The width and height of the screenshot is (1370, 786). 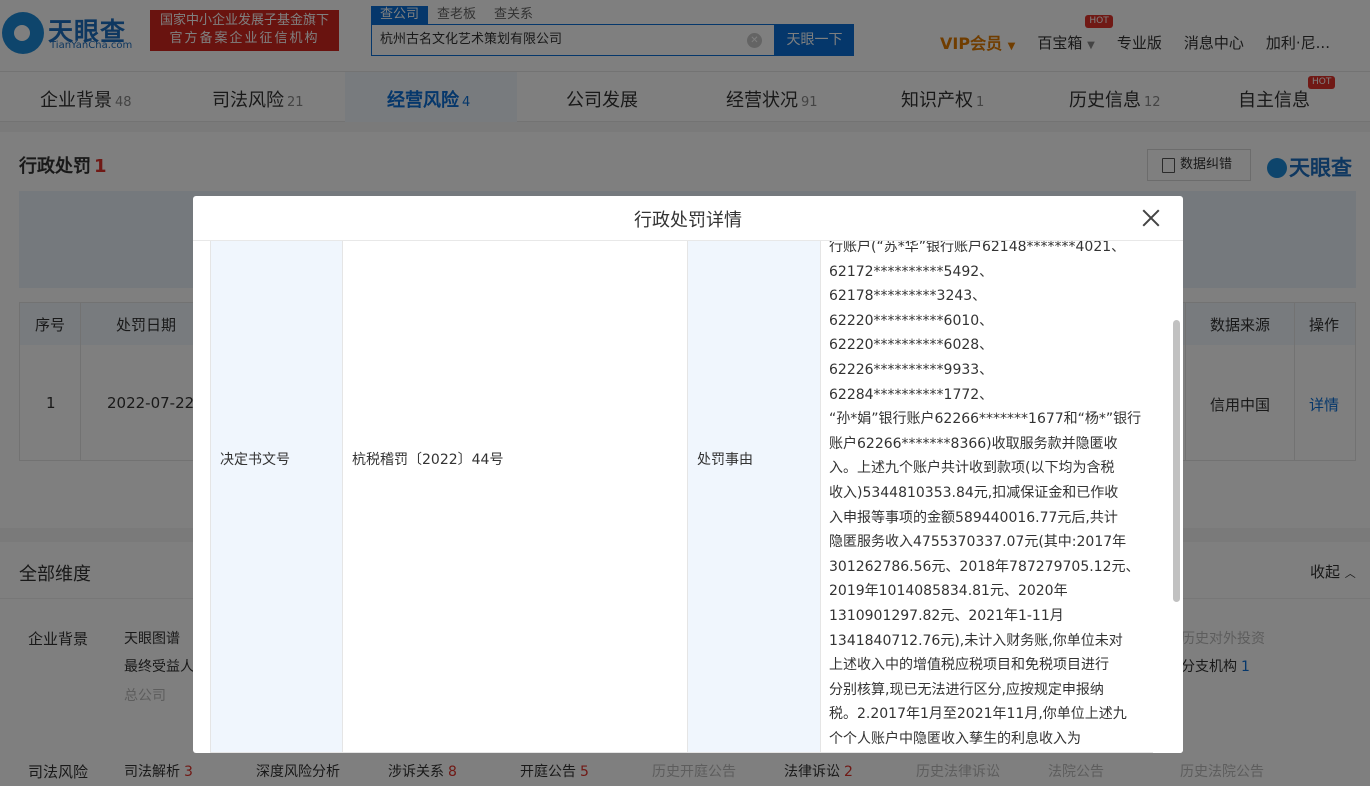 I want to click on modal-header: 行政处罚详情, so click(x=688, y=218).